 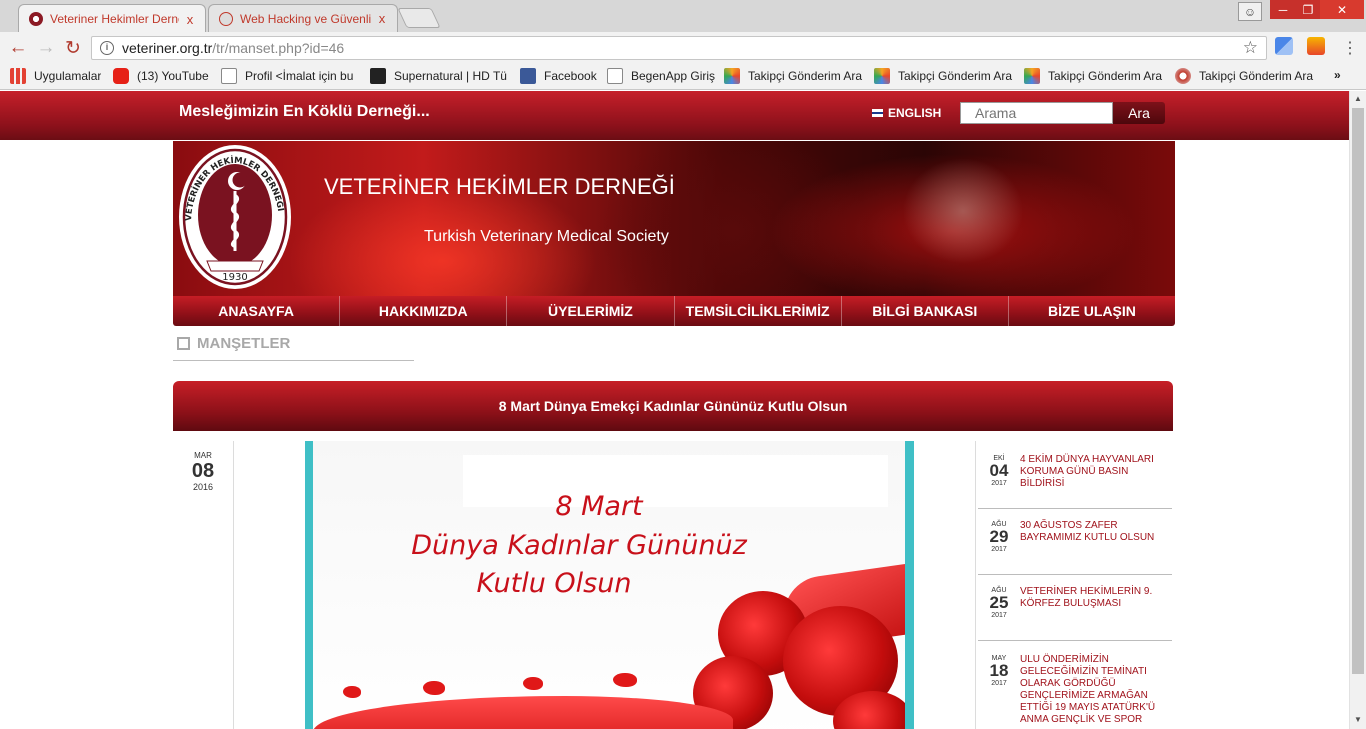 What do you see at coordinates (906, 113) in the screenshot?
I see `english-link: ENGLISH` at bounding box center [906, 113].